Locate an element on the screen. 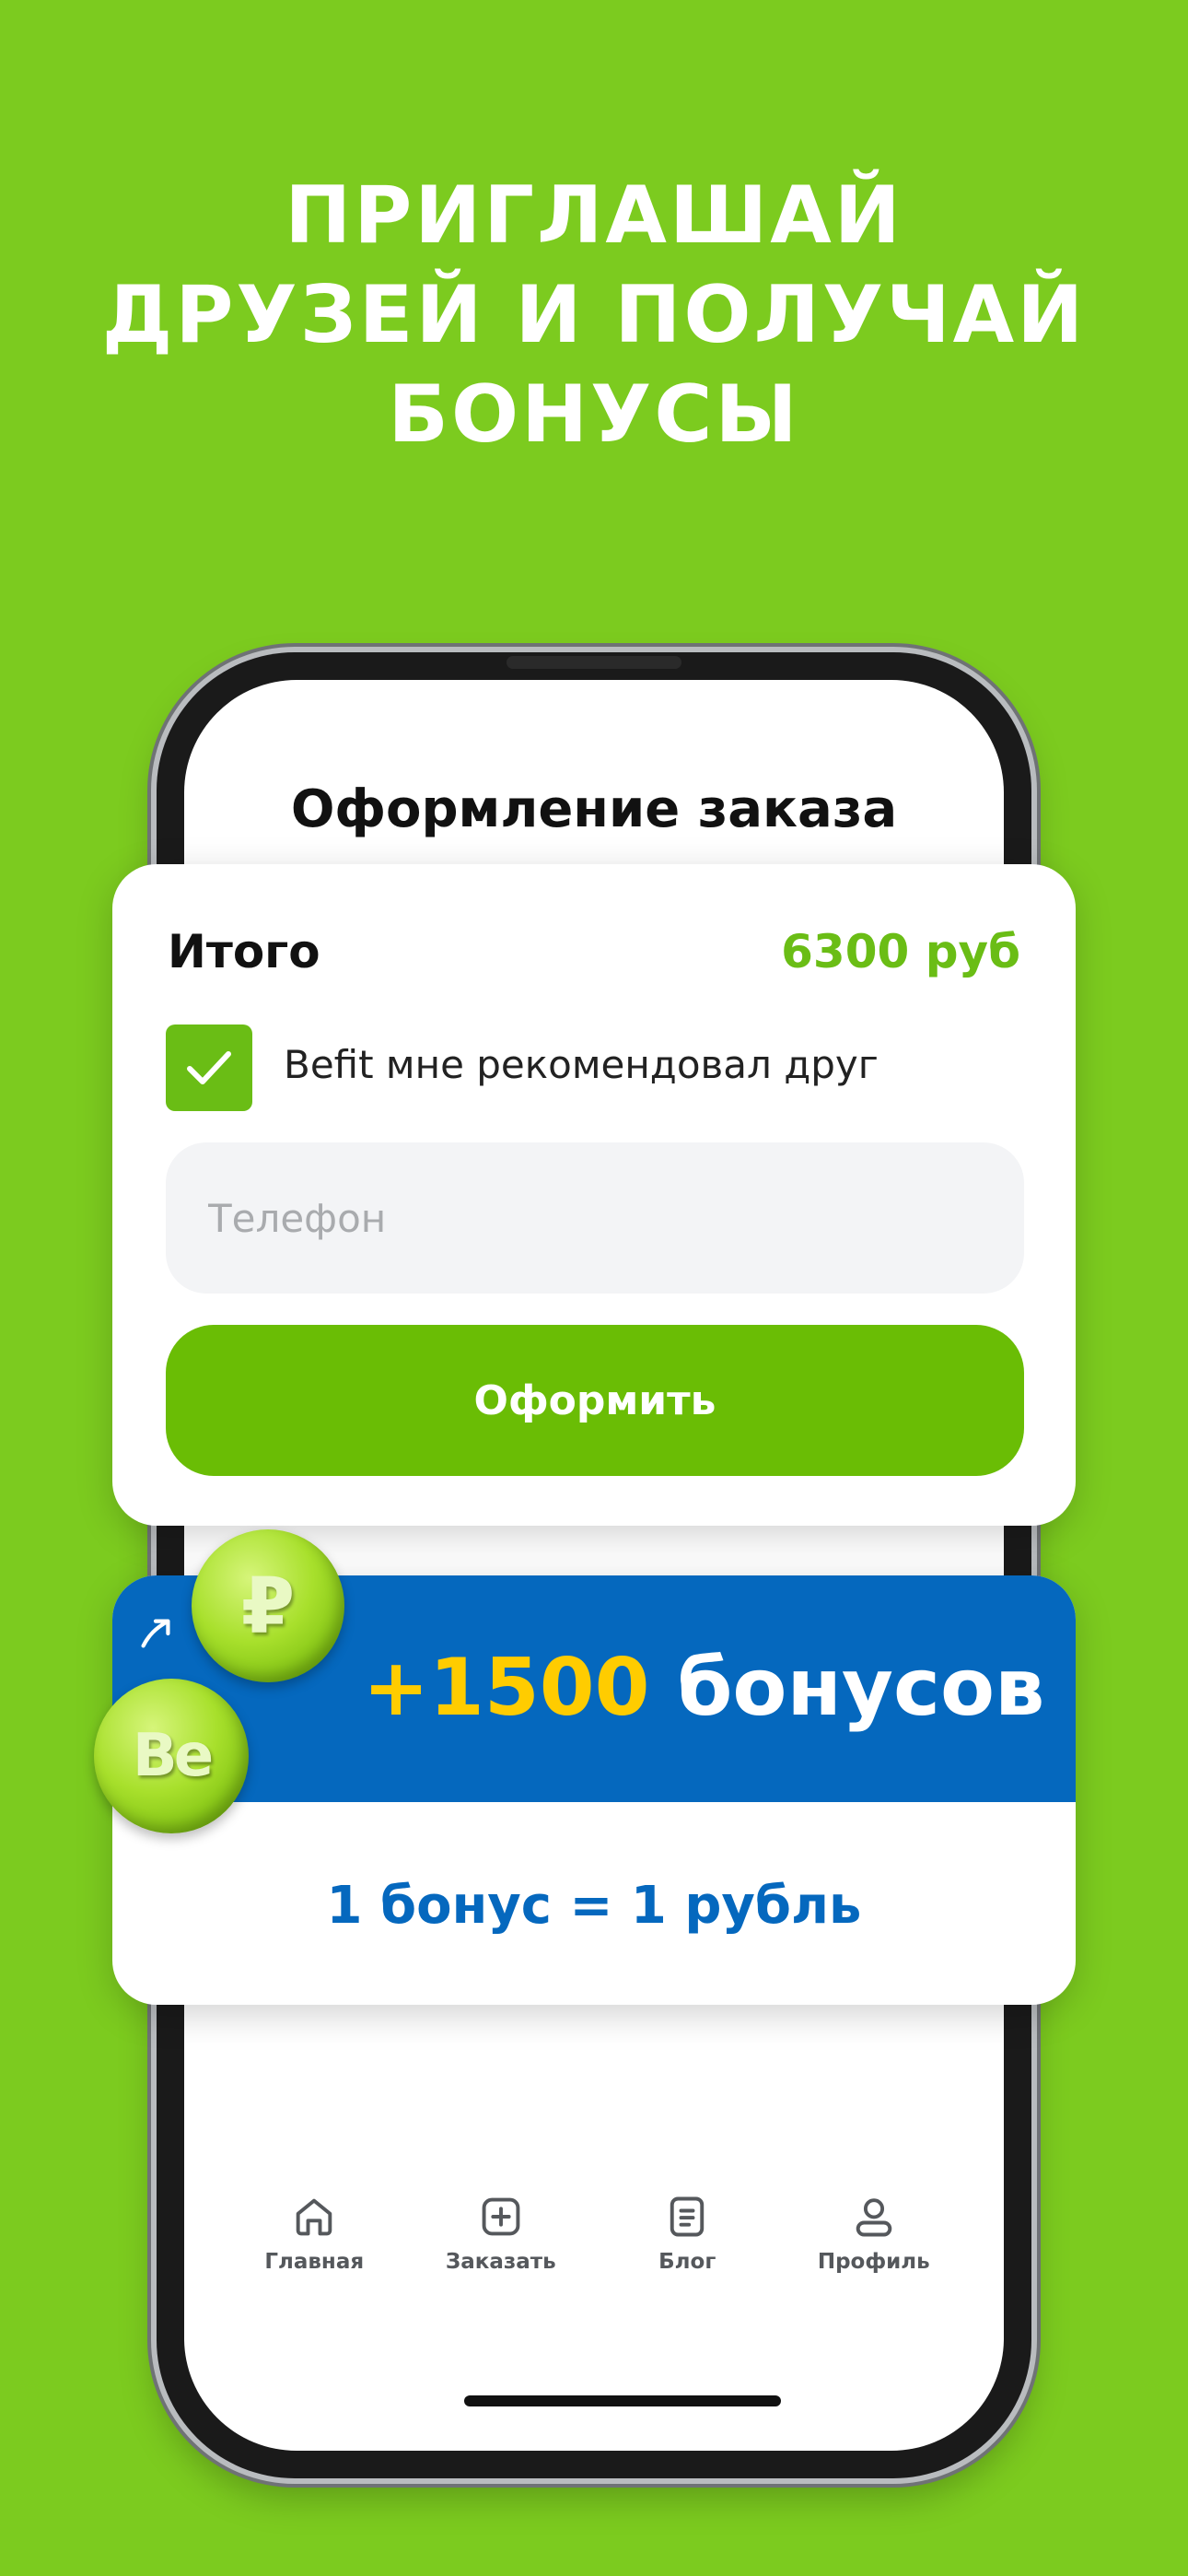  headline: ПРИГЛАШАЙ ДРУЗЕЙ И ПОЛУЧАЙ БОНУСЫ is located at coordinates (594, 315).